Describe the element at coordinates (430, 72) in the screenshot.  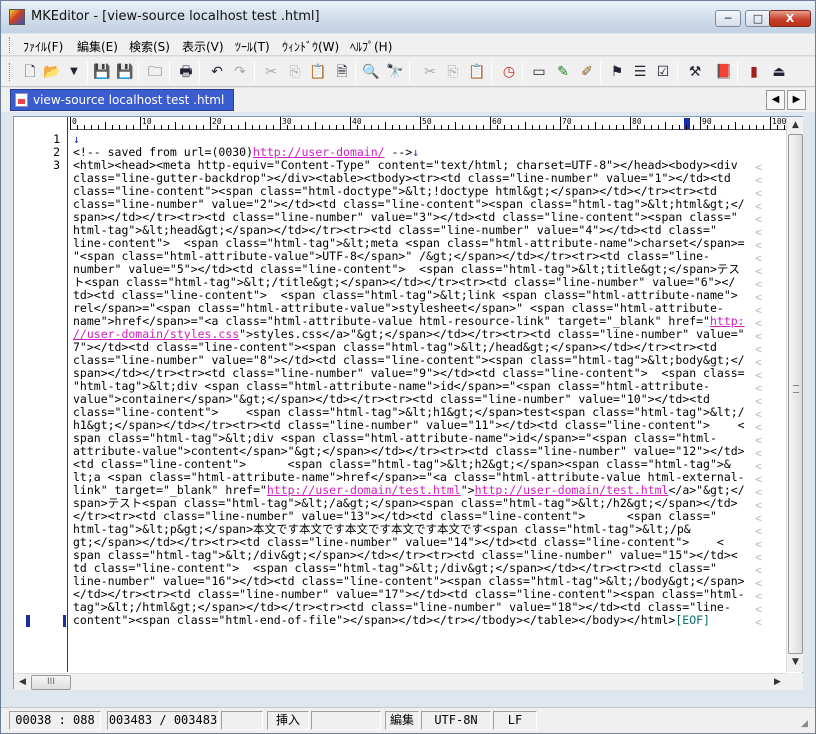
I see `cut2-icon: ✂` at that location.